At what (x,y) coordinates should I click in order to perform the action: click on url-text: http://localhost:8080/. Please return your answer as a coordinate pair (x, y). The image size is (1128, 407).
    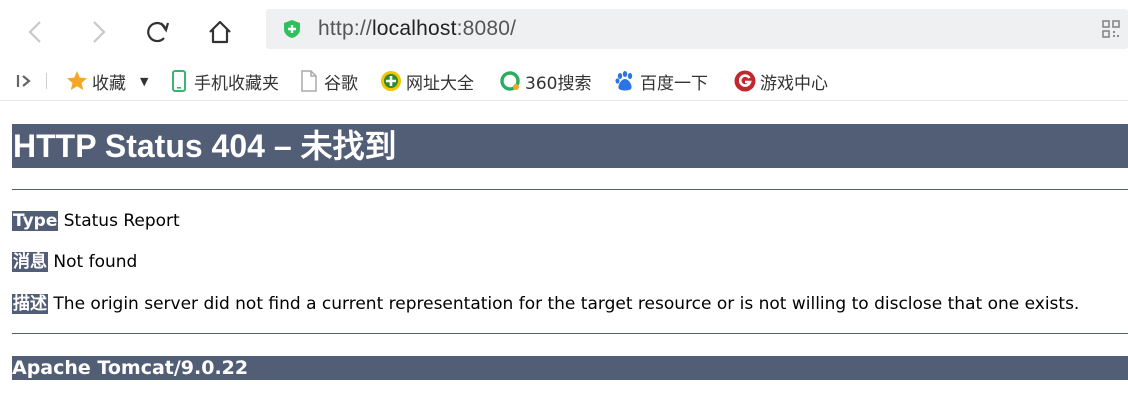
    Looking at the image, I should click on (417, 29).